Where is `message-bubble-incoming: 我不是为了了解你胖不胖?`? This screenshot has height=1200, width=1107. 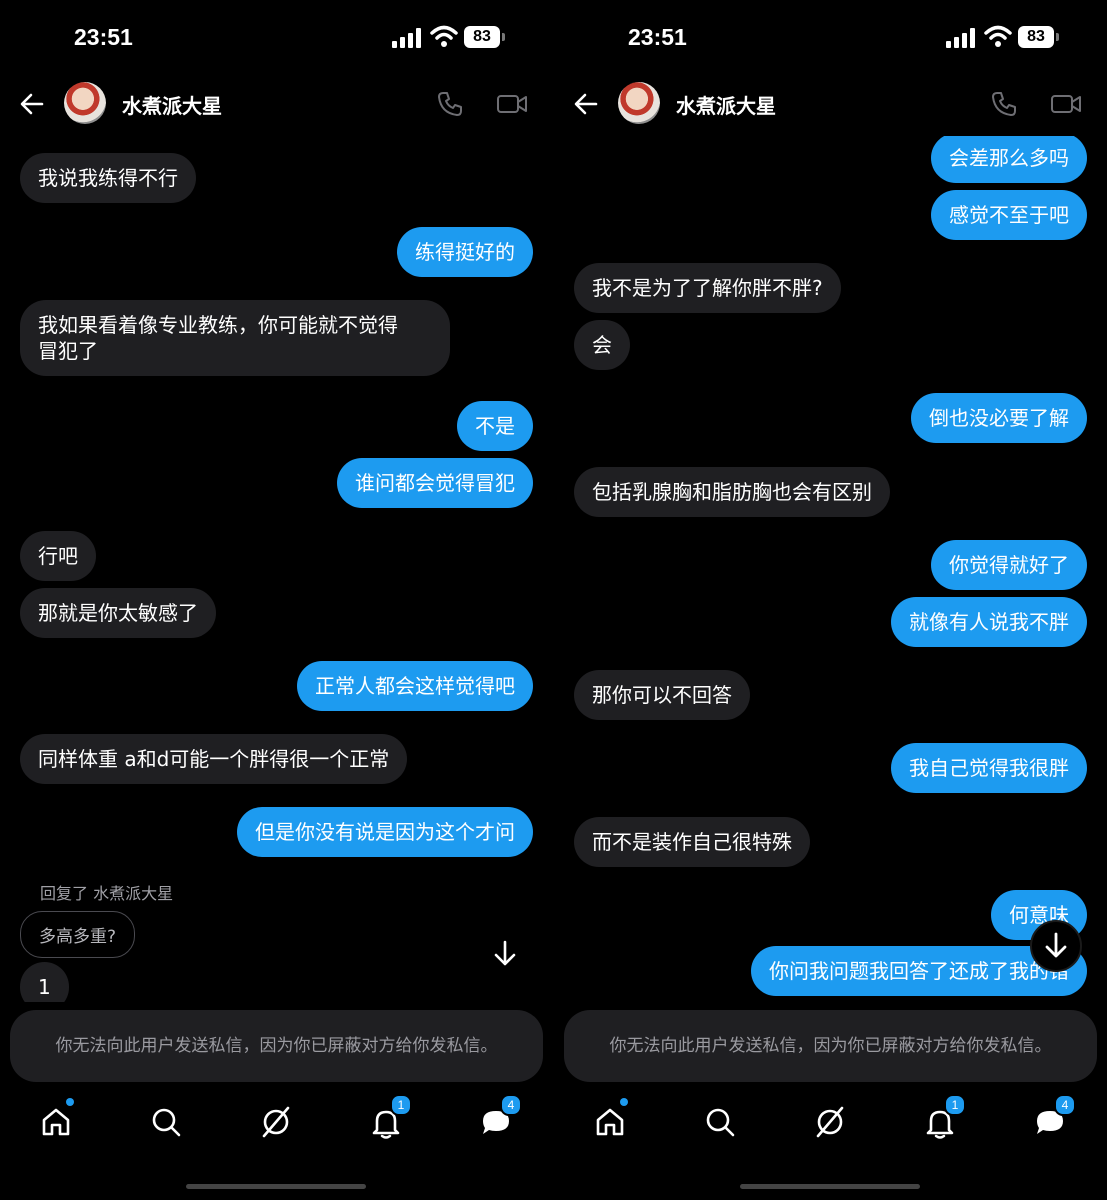
message-bubble-incoming: 我不是为了了解你胖不胖? is located at coordinates (707, 288).